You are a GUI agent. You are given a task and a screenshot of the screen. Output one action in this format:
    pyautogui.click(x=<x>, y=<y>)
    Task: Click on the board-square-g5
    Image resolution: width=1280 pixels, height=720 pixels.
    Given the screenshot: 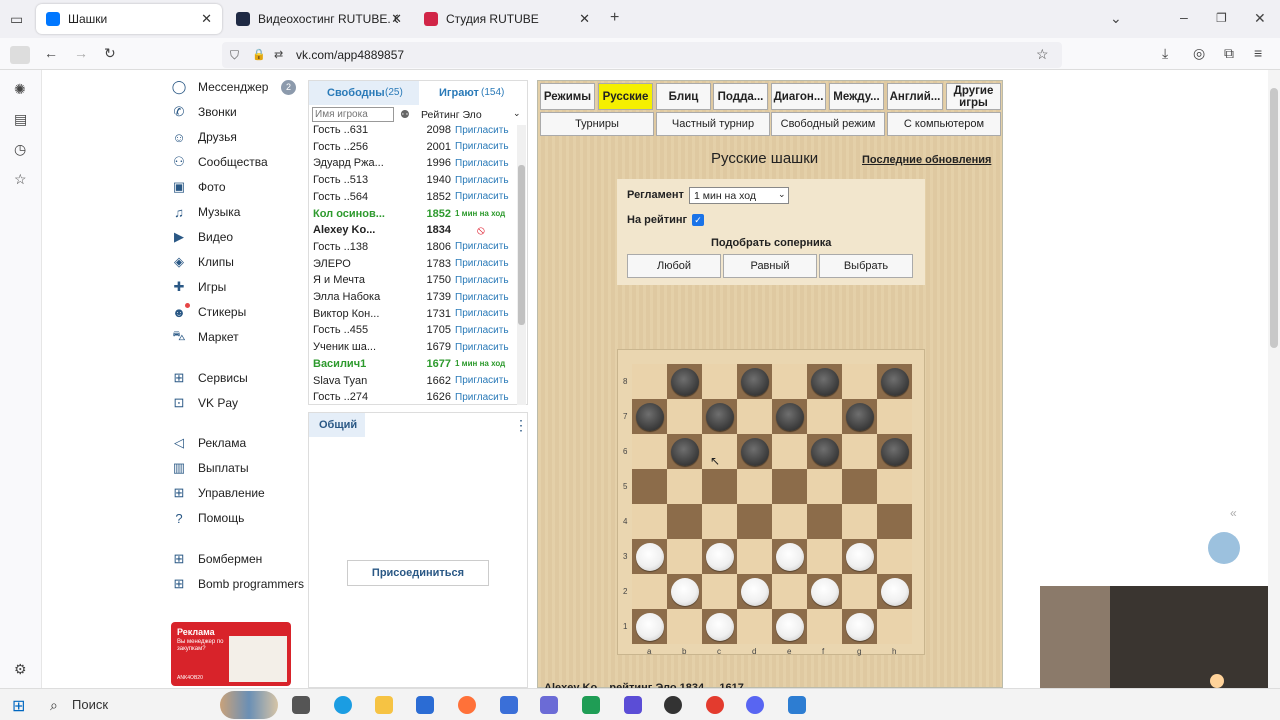 What is the action you would take?
    pyautogui.click(x=859, y=486)
    